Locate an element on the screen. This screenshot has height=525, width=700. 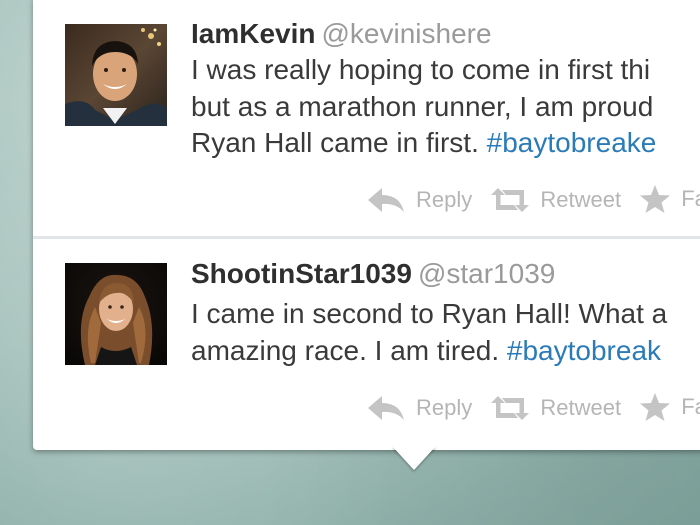
hashtag-link: #baytobreake is located at coordinates (572, 142).